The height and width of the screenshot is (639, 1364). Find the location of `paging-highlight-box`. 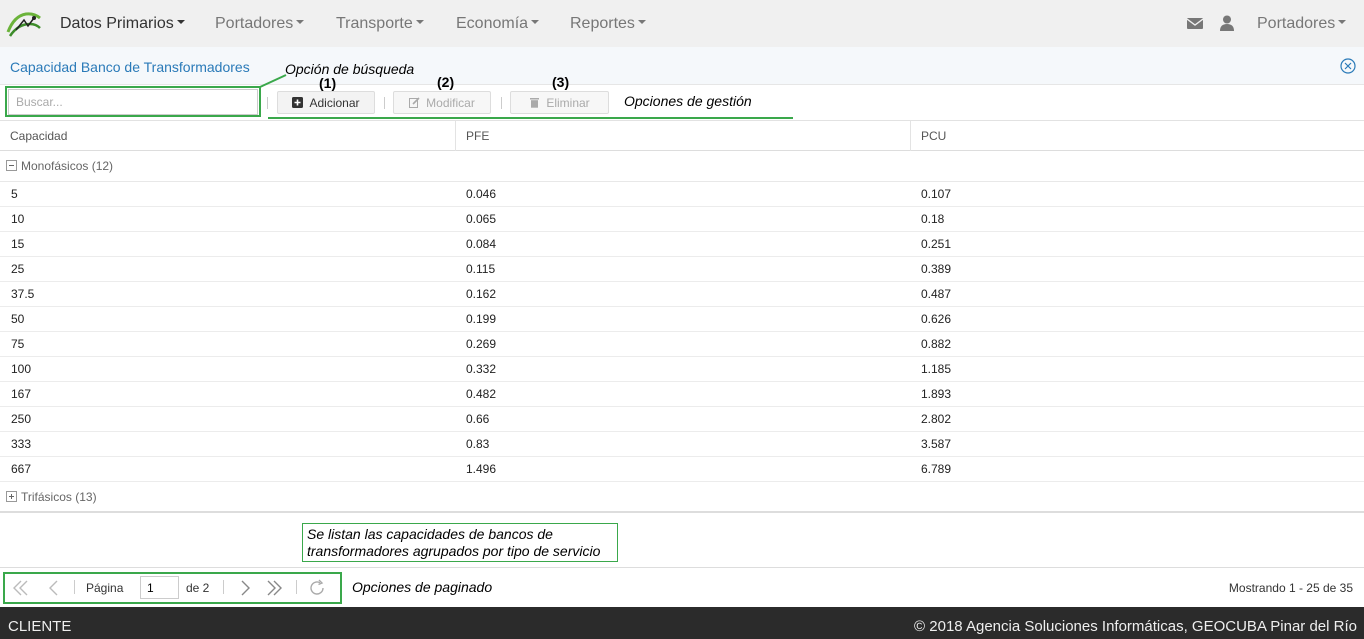

paging-highlight-box is located at coordinates (172, 588).